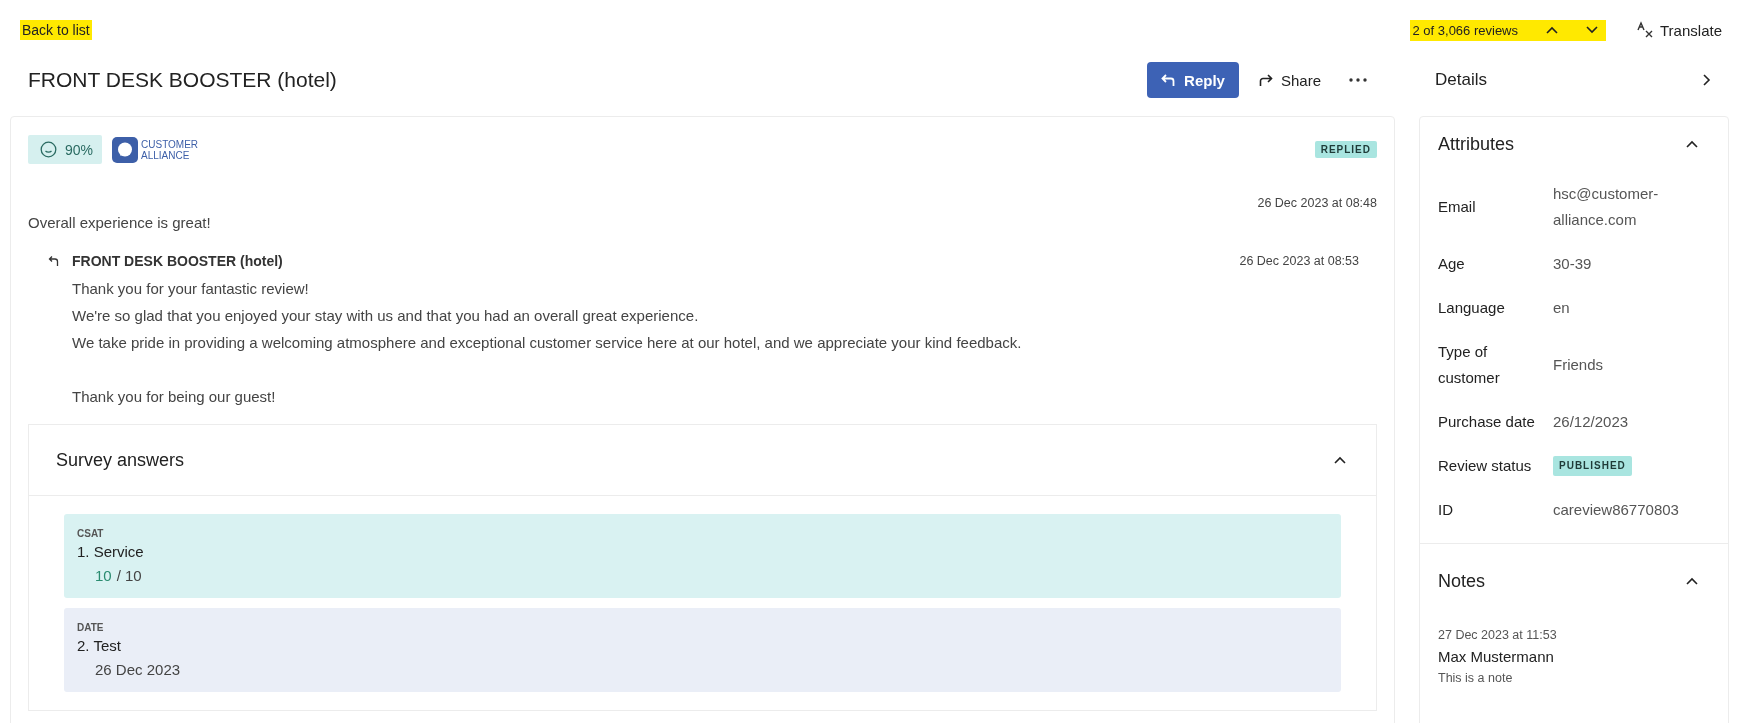 Image resolution: width=1742 pixels, height=723 pixels. Describe the element at coordinates (103, 575) in the screenshot. I see `answer-score: 10` at that location.